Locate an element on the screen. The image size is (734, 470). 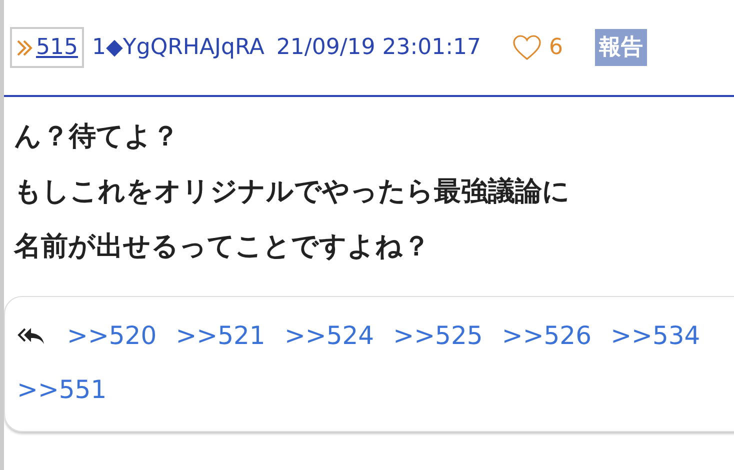
author-id: 1◆YgQRHAJqRA is located at coordinates (178, 48).